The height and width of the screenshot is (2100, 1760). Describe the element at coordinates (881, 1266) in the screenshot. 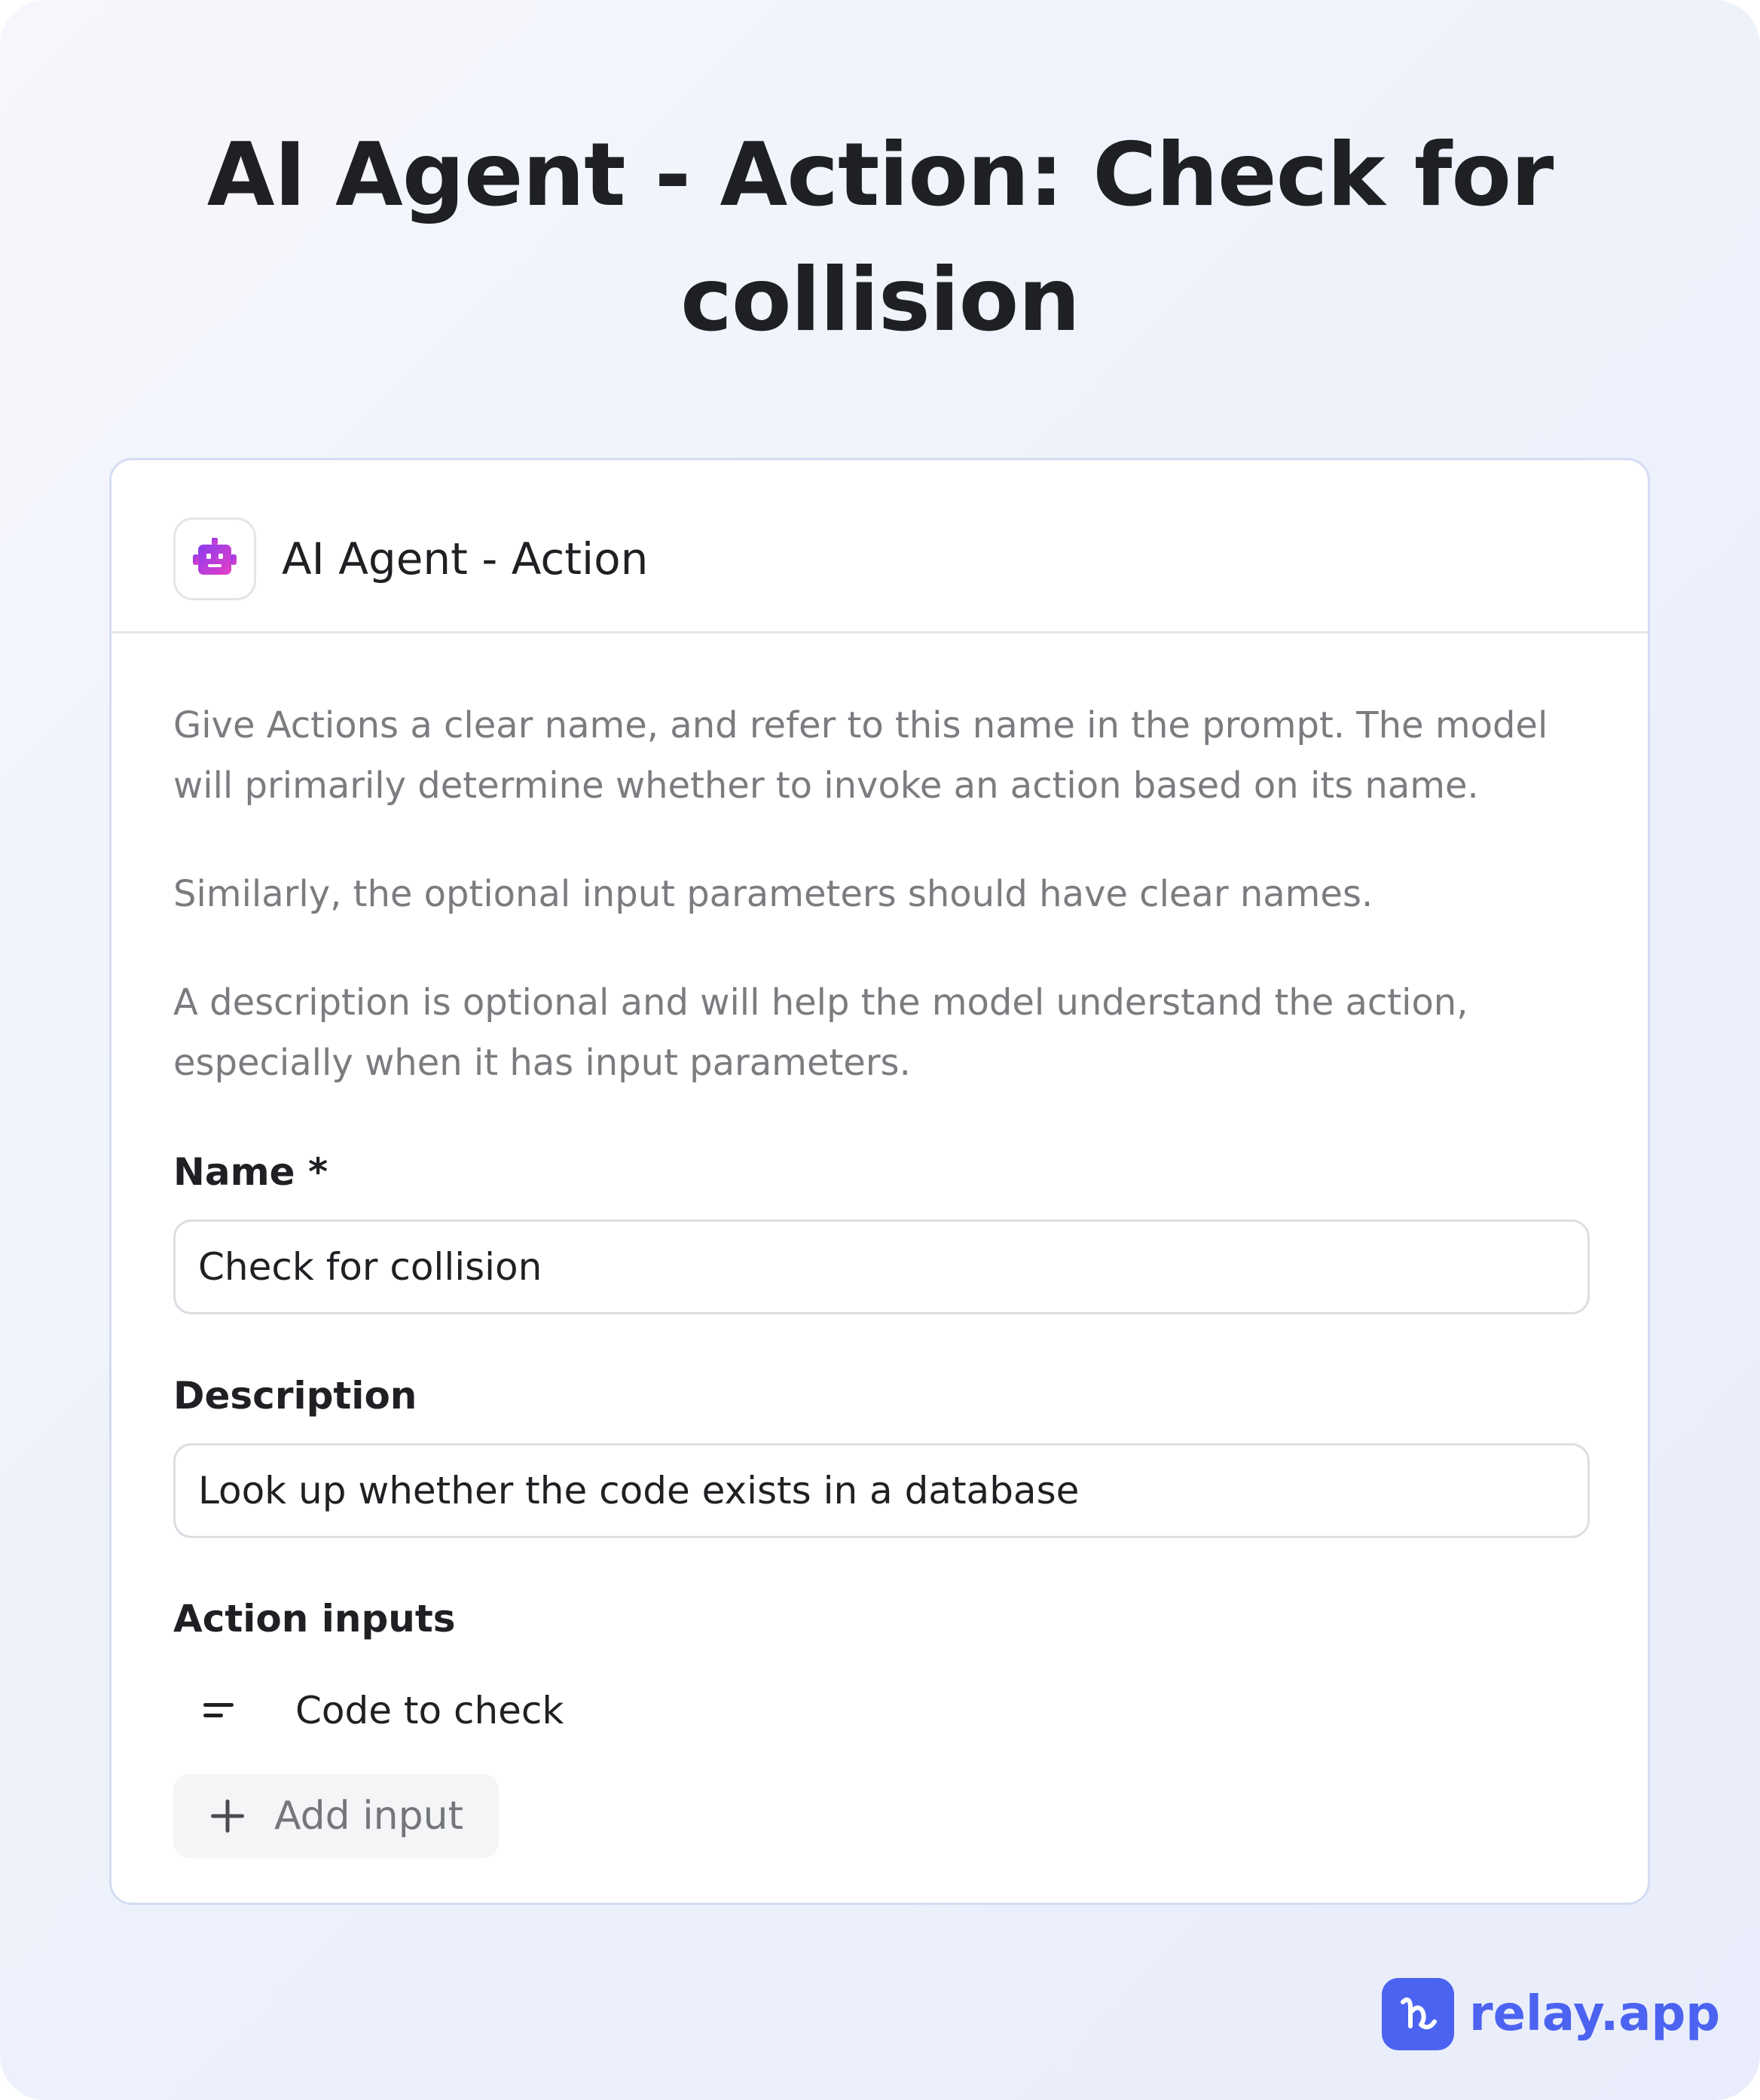

I see `name-field: Check for collision` at that location.